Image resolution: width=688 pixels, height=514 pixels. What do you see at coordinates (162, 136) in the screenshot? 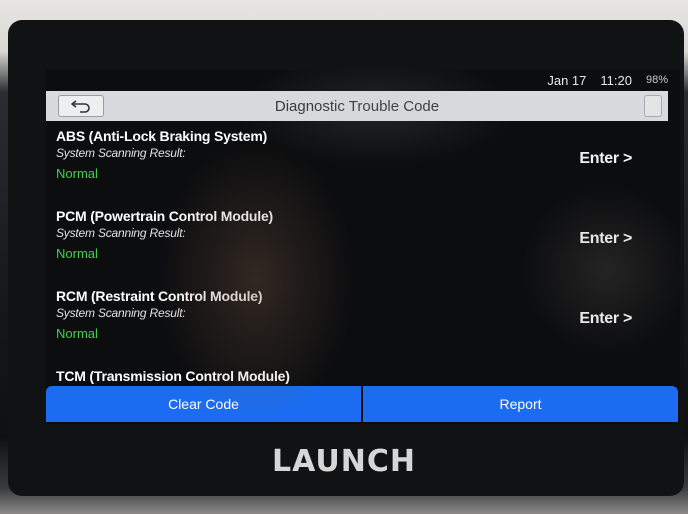
I see `system-name: ABS (Anti-Lock Braking System)` at bounding box center [162, 136].